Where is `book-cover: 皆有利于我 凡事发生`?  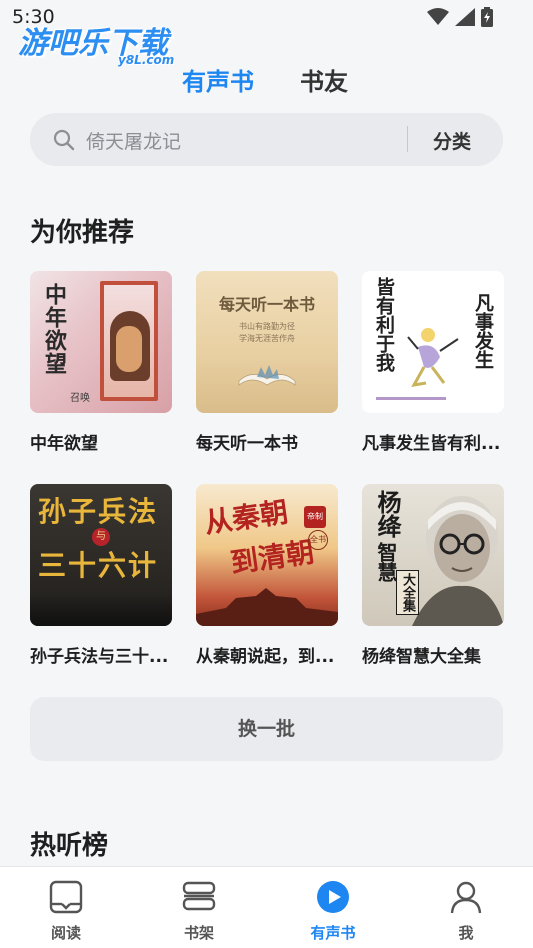 book-cover: 皆有利于我 凡事发生 is located at coordinates (433, 342).